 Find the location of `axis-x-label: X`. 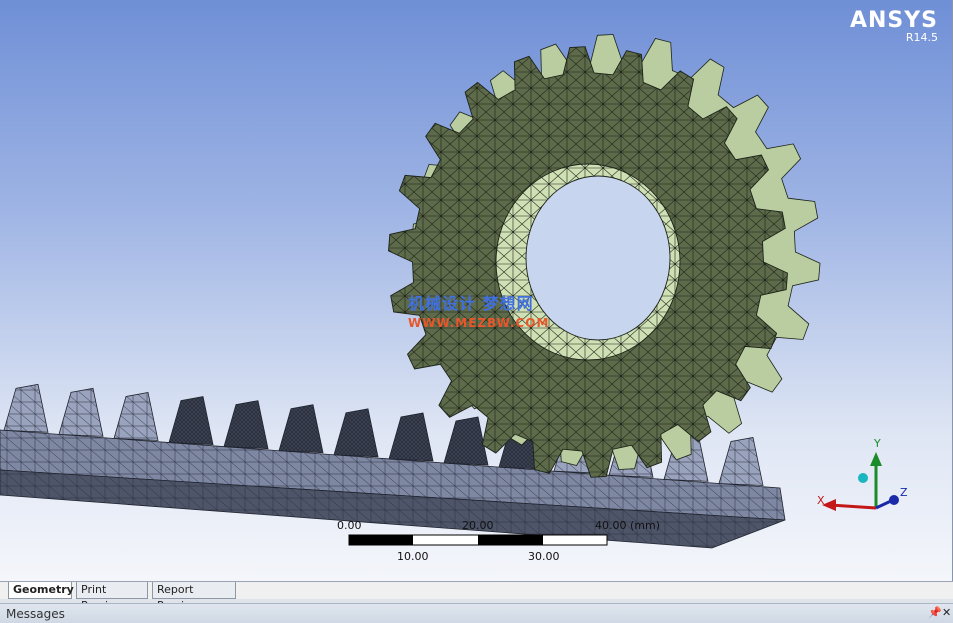

axis-x-label: X is located at coordinates (821, 500).